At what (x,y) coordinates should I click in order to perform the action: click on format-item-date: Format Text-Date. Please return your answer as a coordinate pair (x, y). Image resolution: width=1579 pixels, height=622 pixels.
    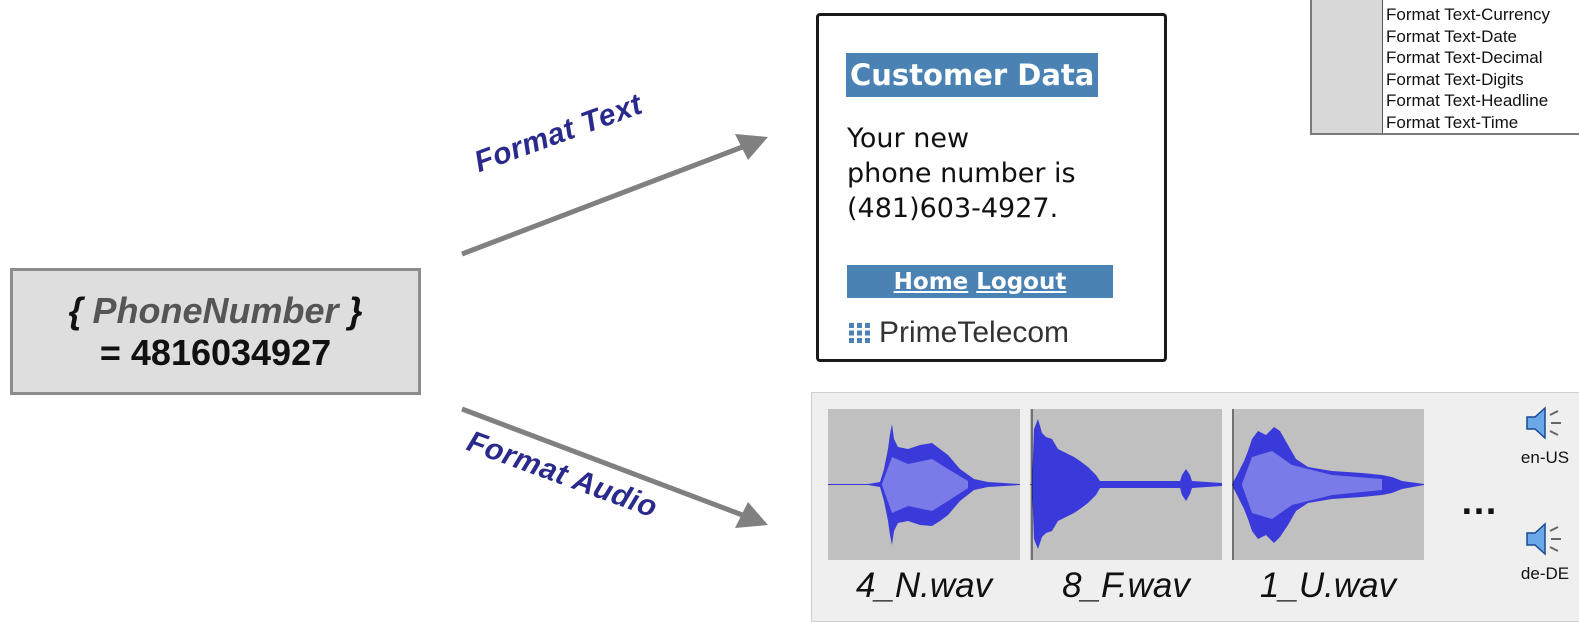
    Looking at the image, I should click on (1481, 37).